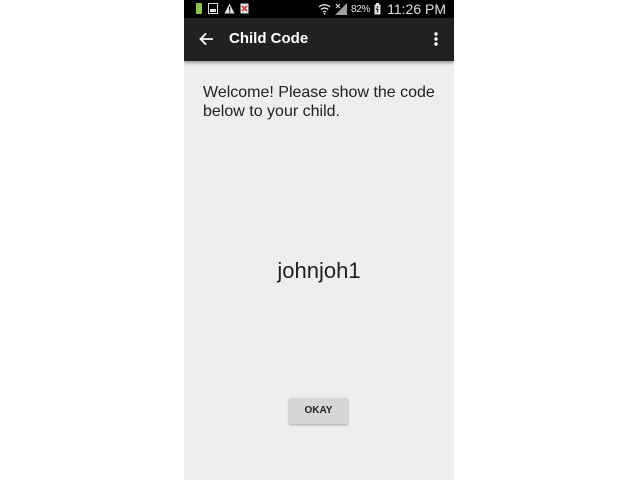 Image resolution: width=640 pixels, height=480 pixels. I want to click on wifi-icon, so click(324, 9).